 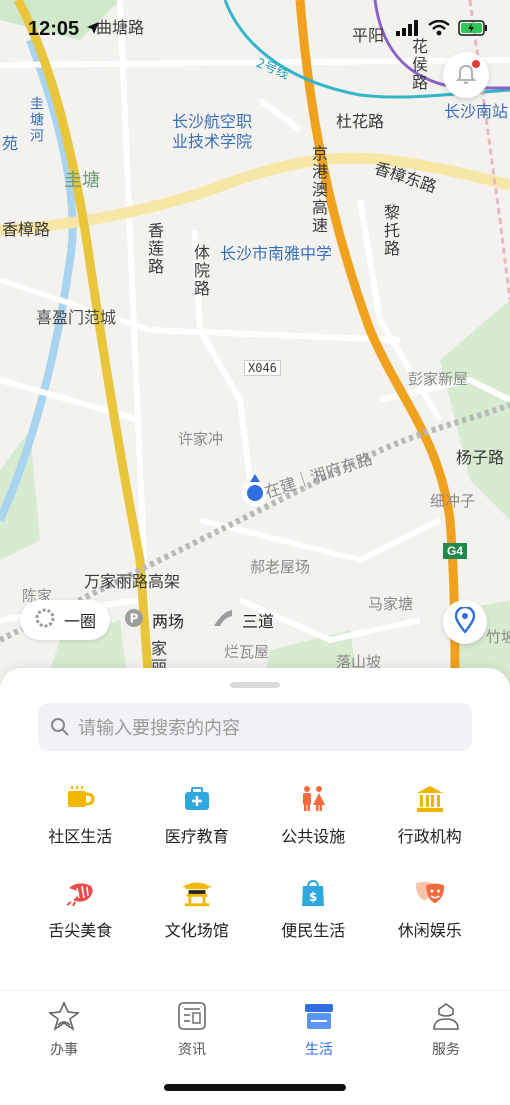 What do you see at coordinates (192, 1018) in the screenshot?
I see `news-icon` at bounding box center [192, 1018].